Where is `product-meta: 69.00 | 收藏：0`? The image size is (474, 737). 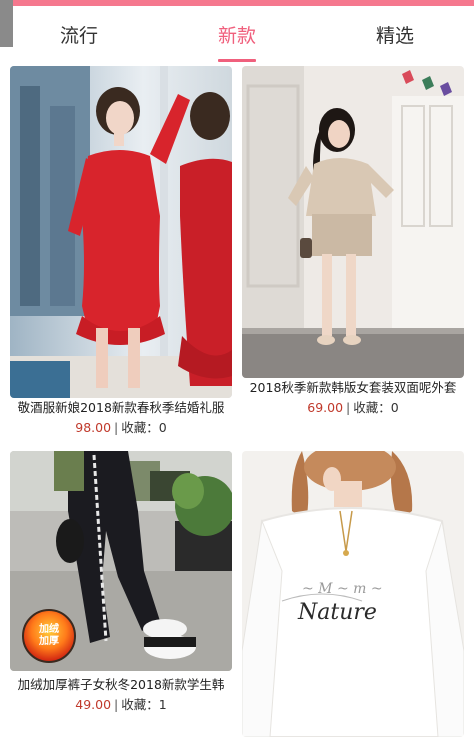
product-meta: 69.00 | 收藏：0 is located at coordinates (353, 408).